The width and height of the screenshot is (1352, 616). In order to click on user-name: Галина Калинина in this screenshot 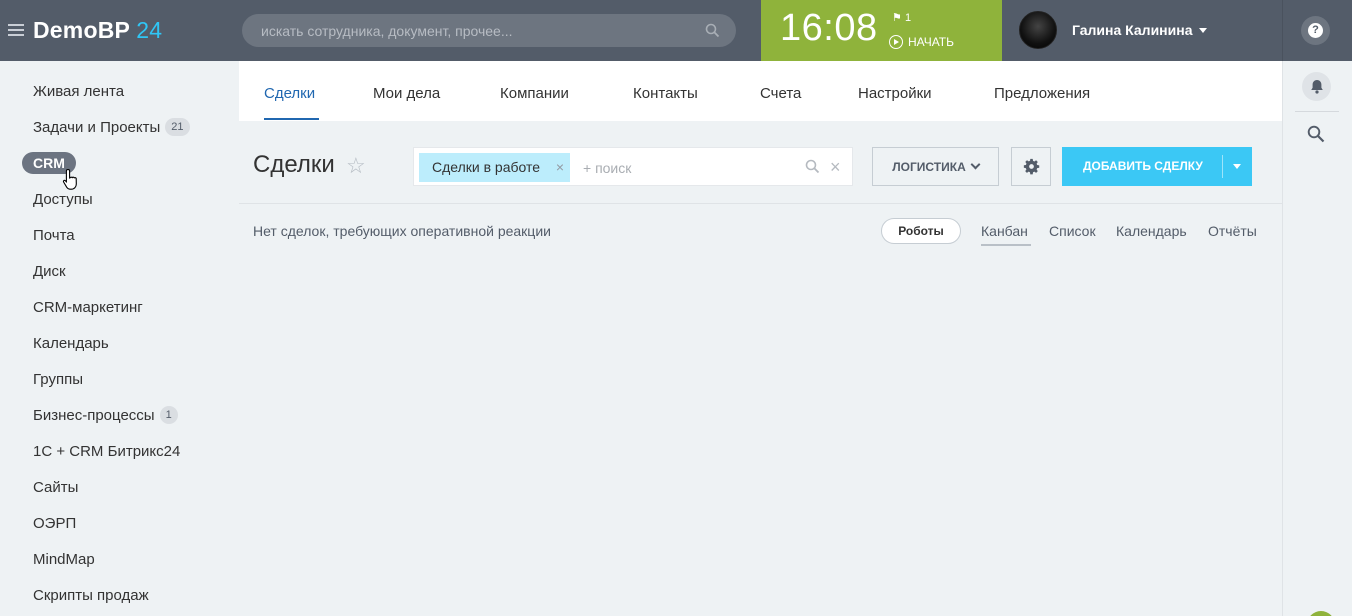, I will do `click(1132, 30)`.